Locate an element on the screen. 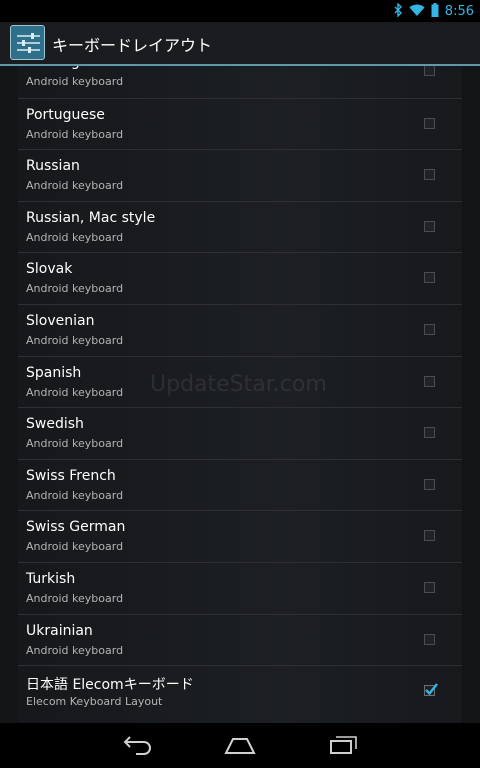 This screenshot has width=480, height=768. navigation-bar is located at coordinates (240, 745).